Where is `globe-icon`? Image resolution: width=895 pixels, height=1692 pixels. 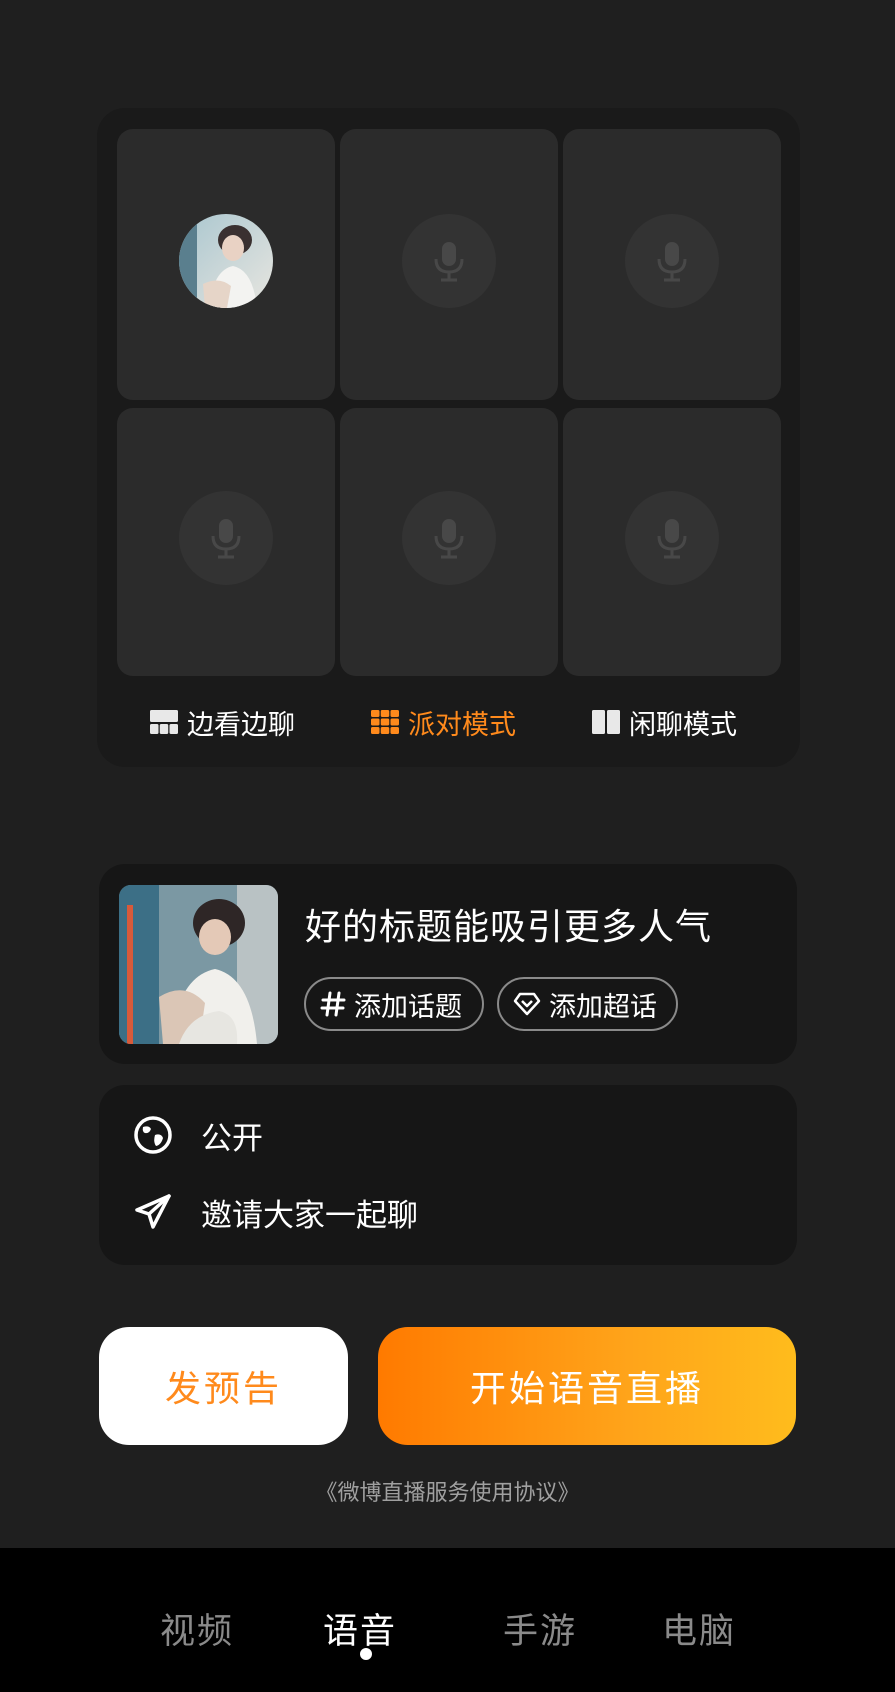 globe-icon is located at coordinates (153, 1135).